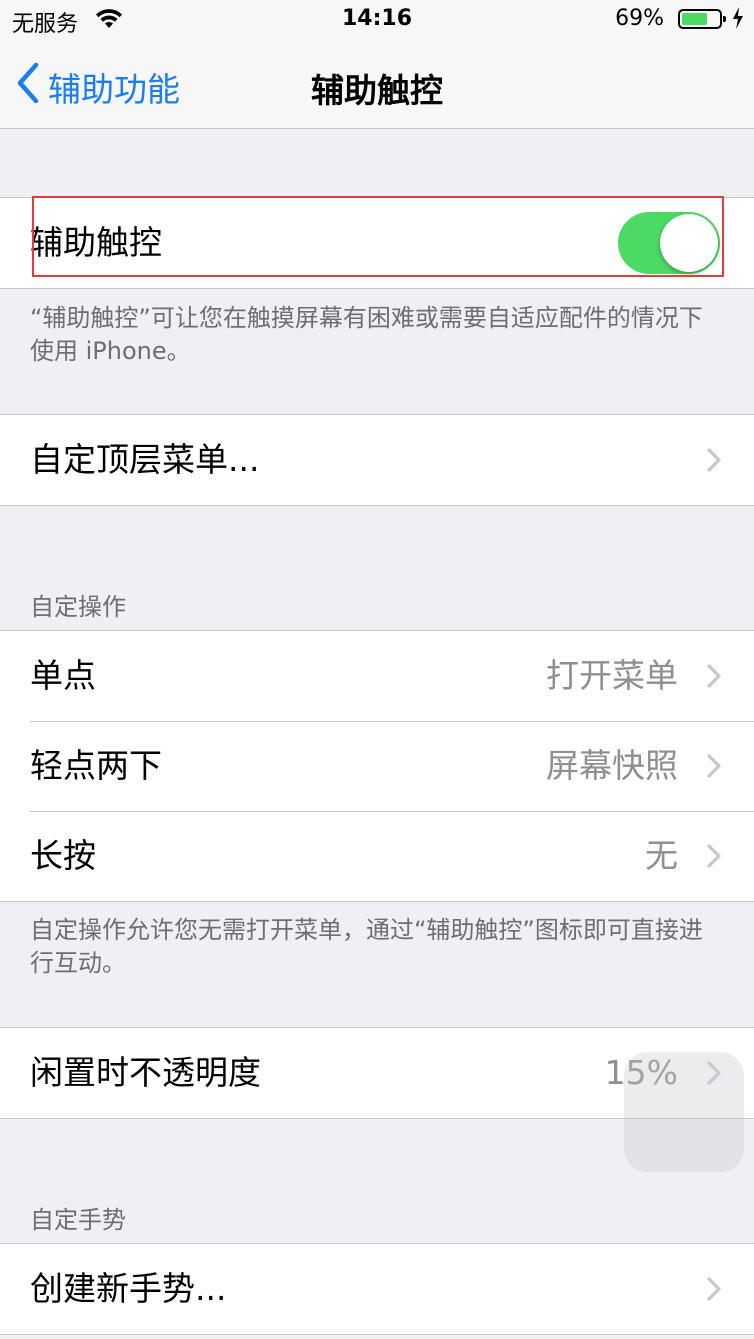 Image resolution: width=754 pixels, height=1339 pixels. Describe the element at coordinates (366, 334) in the screenshot. I see `assistive-touch-footer: “辅助触控”可让您在触摸屏幕有困难或需要自适应配件的情况下使用 iPhone。` at that location.